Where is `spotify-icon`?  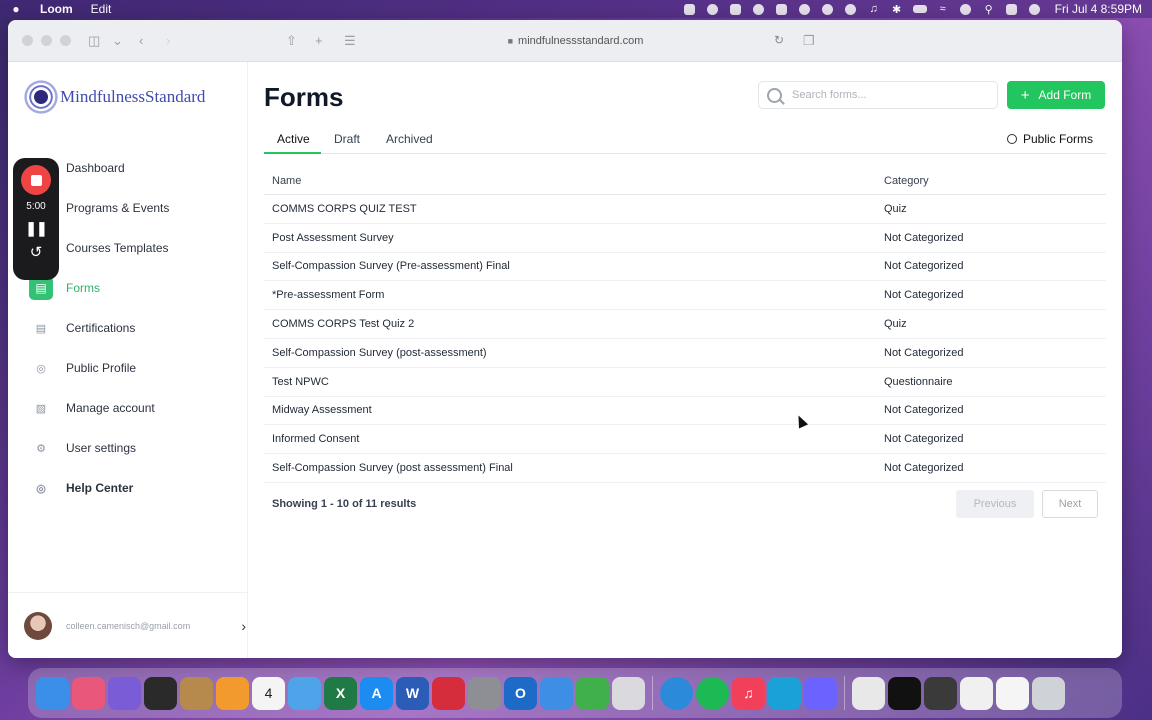 spotify-icon is located at coordinates (712, 693).